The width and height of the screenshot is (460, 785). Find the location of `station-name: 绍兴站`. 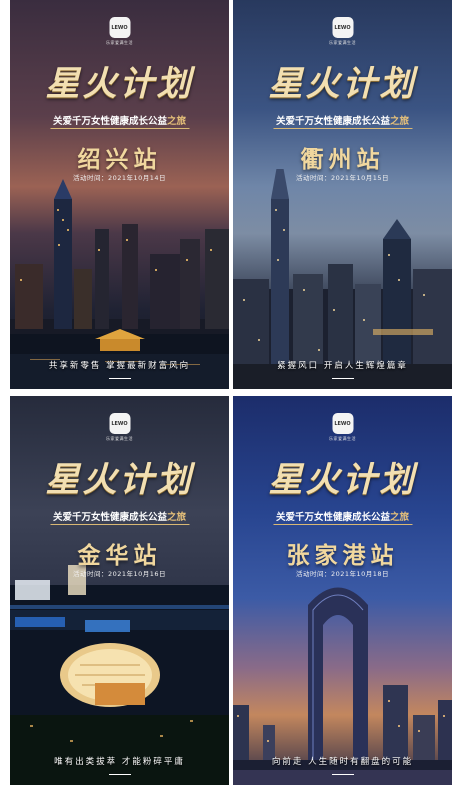

station-name: 绍兴站 is located at coordinates (119, 160).